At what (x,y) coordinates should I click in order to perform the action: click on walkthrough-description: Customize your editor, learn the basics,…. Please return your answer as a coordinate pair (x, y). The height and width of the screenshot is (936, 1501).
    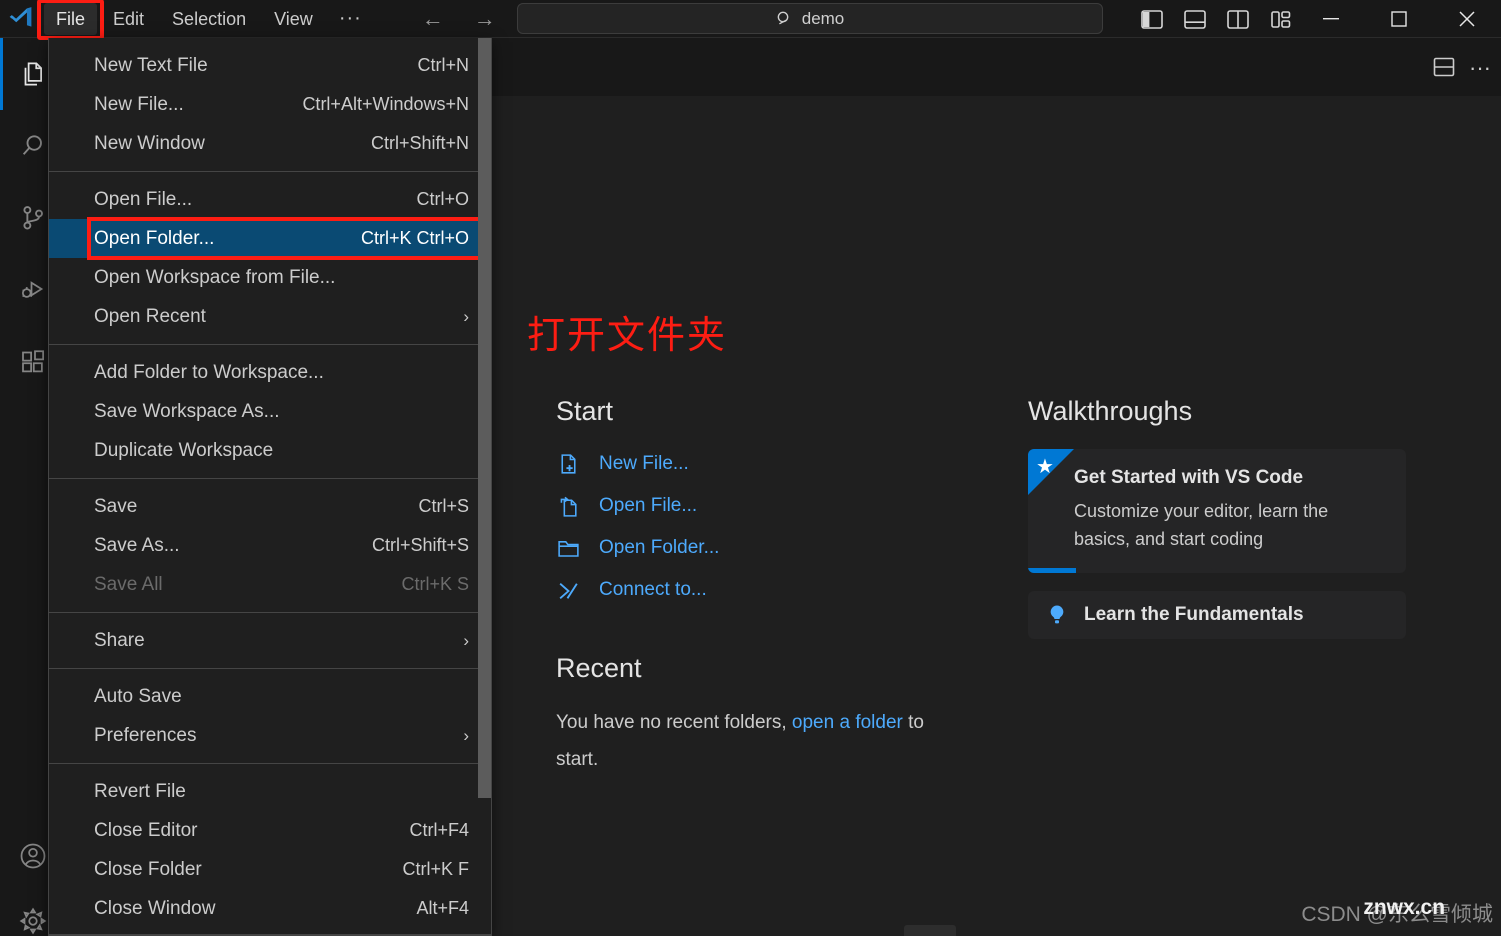
    Looking at the image, I should click on (1201, 525).